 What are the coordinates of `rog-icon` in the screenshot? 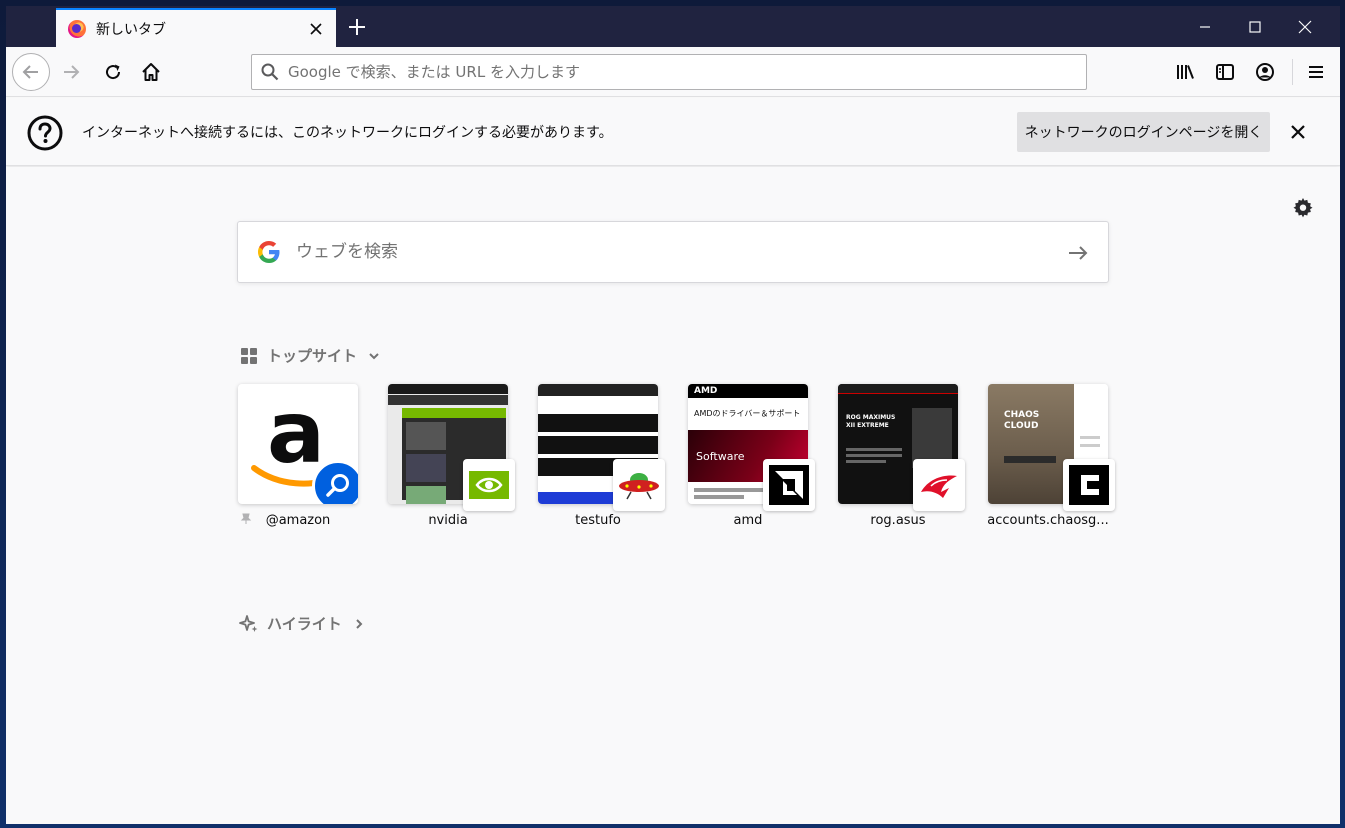 It's located at (939, 485).